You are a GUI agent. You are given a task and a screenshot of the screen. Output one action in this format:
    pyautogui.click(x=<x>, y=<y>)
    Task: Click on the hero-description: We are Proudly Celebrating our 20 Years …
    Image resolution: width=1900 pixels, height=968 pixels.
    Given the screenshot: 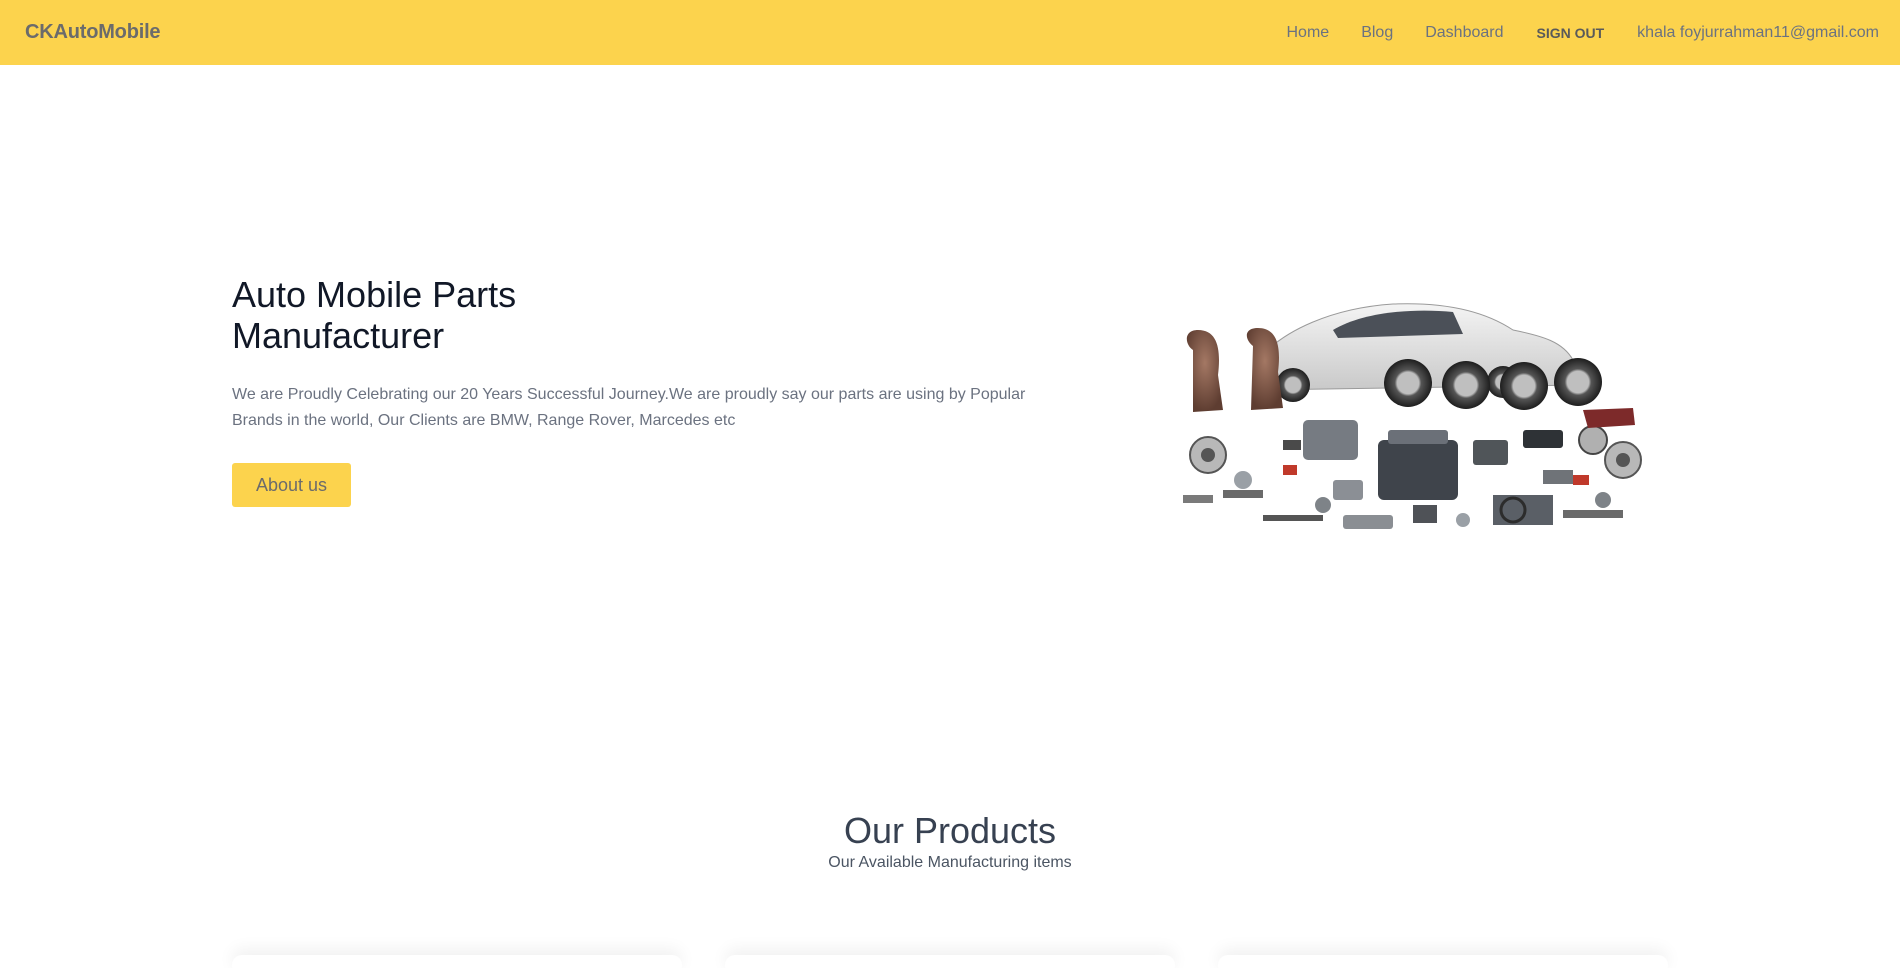 What is the action you would take?
    pyautogui.click(x=629, y=407)
    